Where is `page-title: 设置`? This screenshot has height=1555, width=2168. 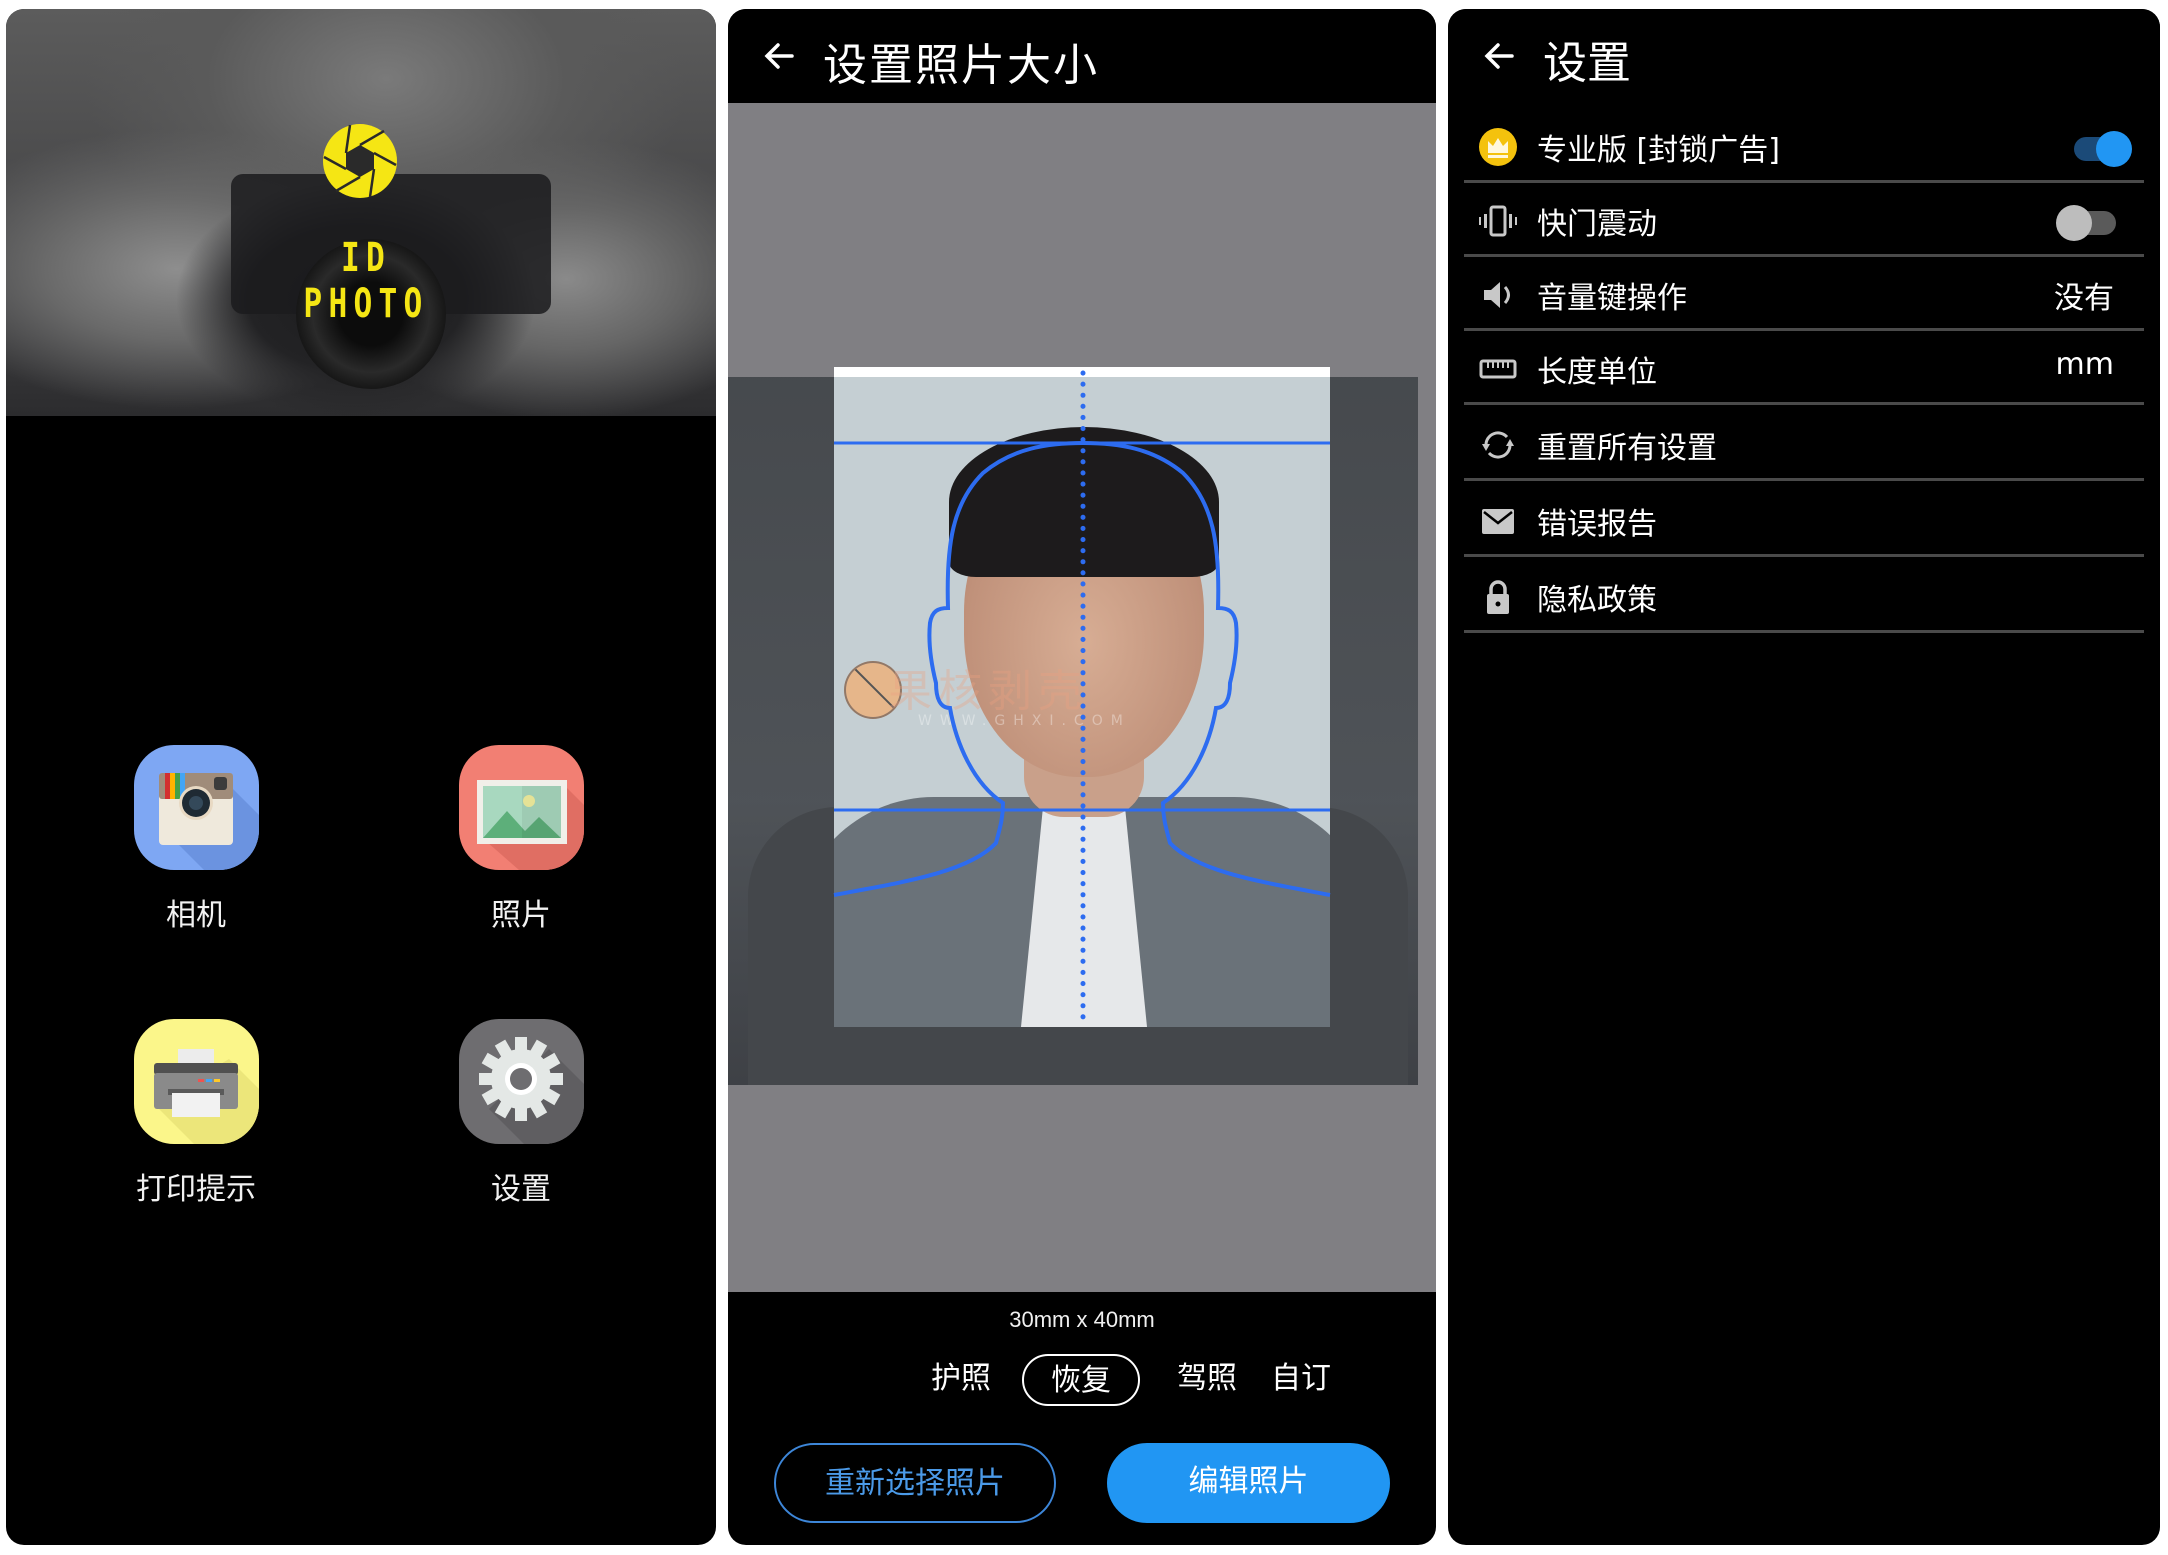
page-title: 设置 is located at coordinates (1587, 63).